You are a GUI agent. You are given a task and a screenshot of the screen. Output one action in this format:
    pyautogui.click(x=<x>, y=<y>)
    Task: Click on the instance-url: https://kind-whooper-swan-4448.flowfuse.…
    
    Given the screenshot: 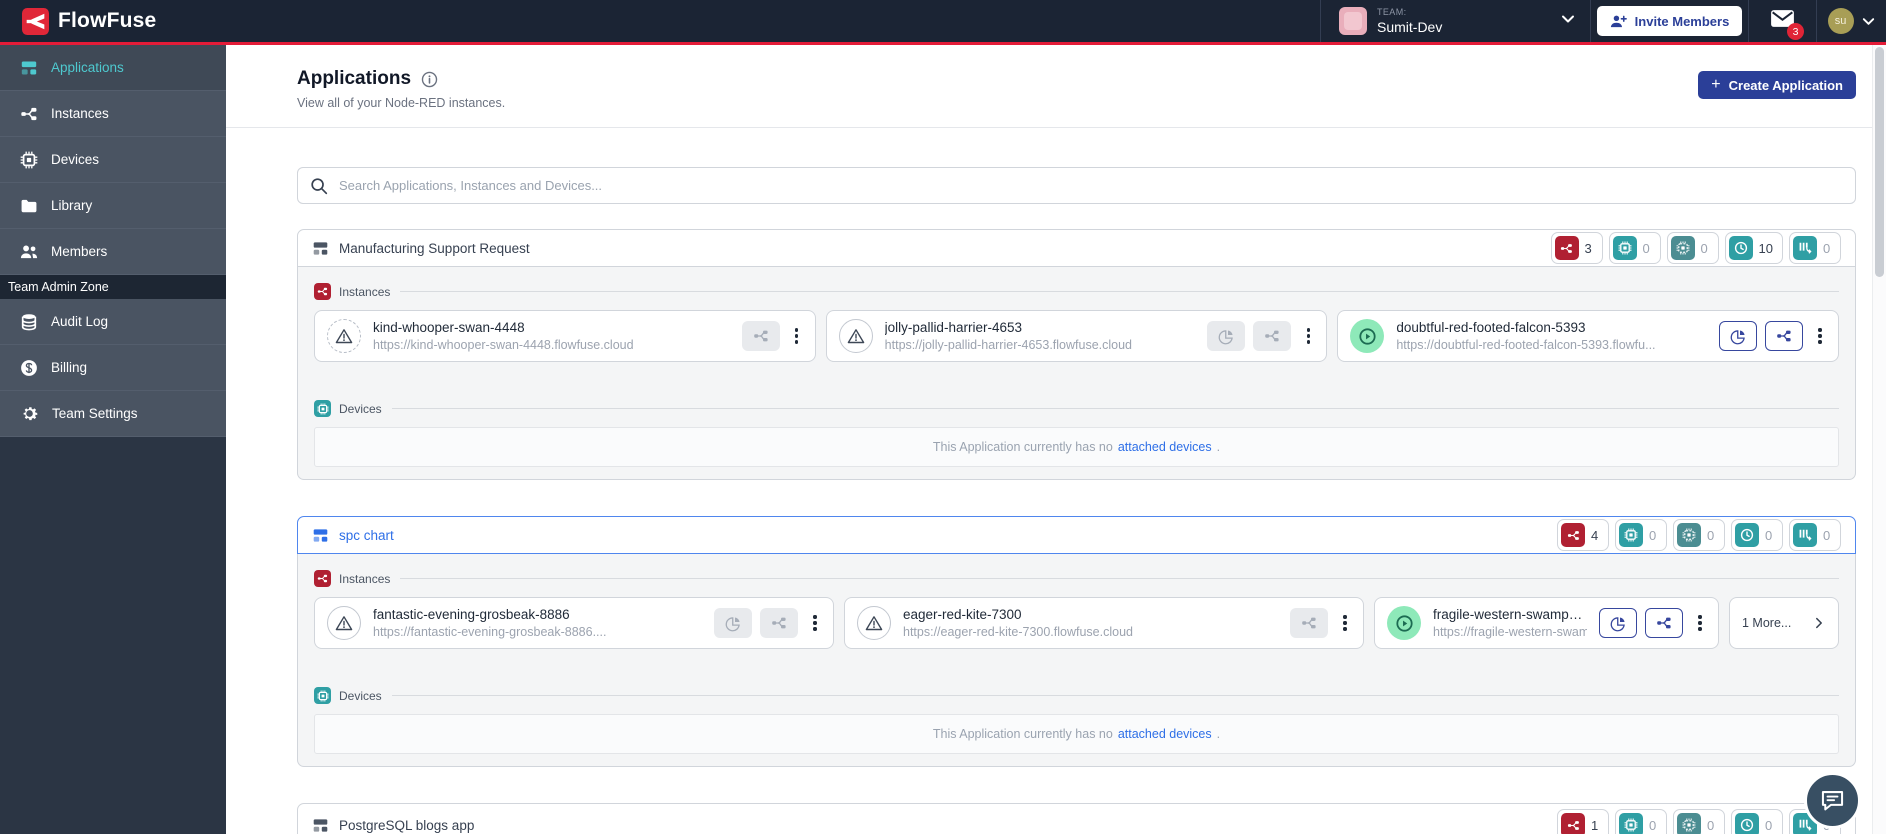 What is the action you would take?
    pyautogui.click(x=503, y=345)
    